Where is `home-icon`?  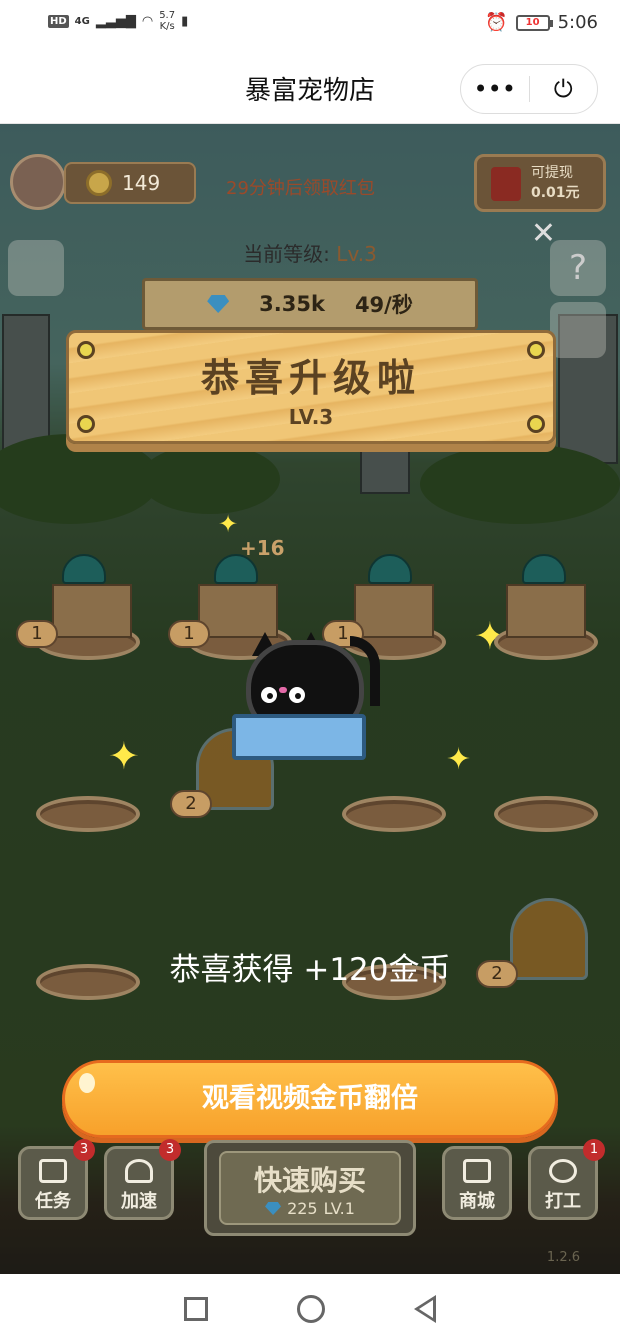
home-icon is located at coordinates (310, 1308).